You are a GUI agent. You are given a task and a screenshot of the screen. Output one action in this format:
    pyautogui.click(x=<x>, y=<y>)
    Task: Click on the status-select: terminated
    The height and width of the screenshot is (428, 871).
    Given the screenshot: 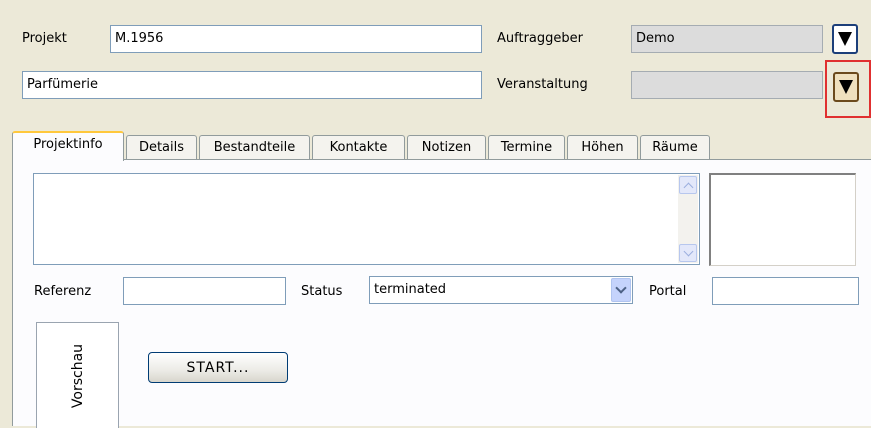 What is the action you would take?
    pyautogui.click(x=501, y=290)
    